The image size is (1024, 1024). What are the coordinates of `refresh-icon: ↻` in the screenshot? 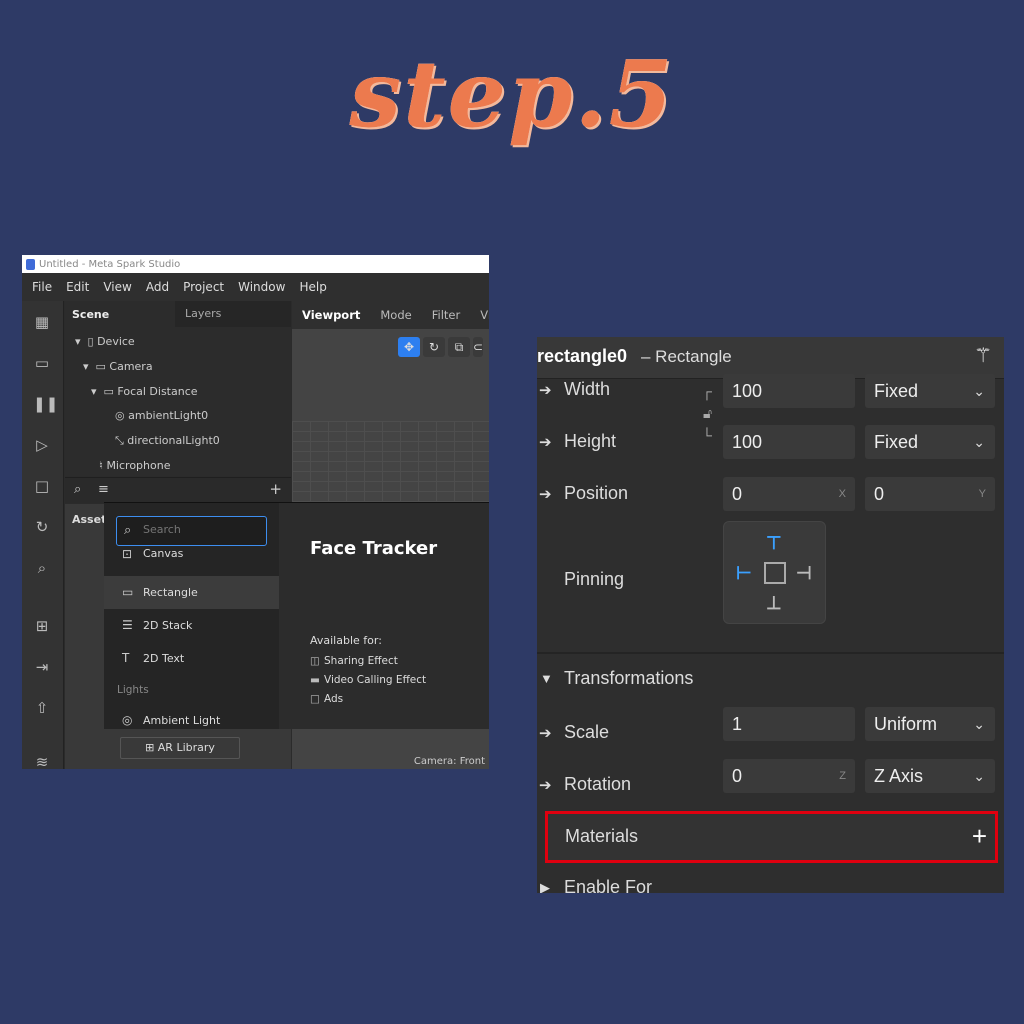 It's located at (42, 527).